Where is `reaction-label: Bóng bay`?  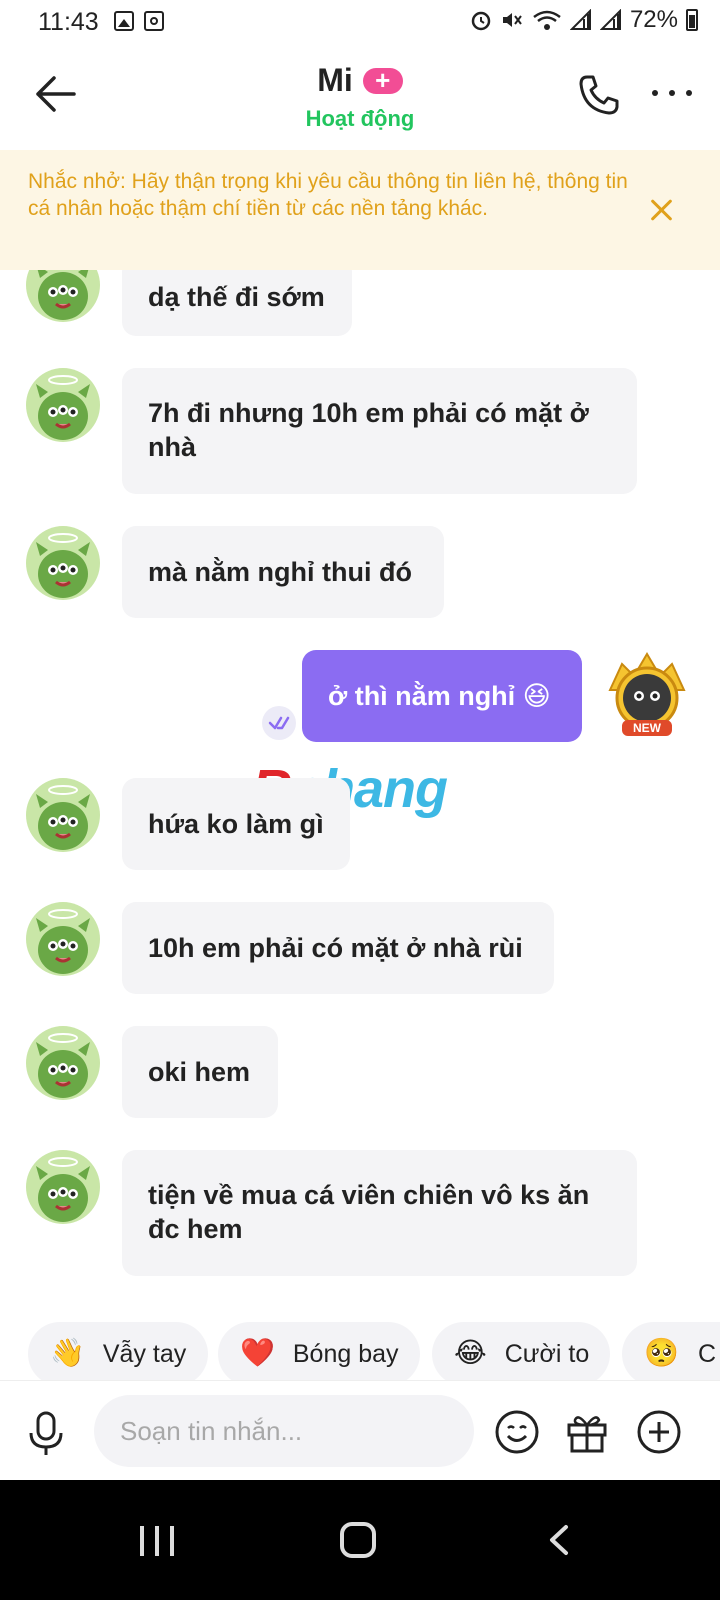 reaction-label: Bóng bay is located at coordinates (345, 1353).